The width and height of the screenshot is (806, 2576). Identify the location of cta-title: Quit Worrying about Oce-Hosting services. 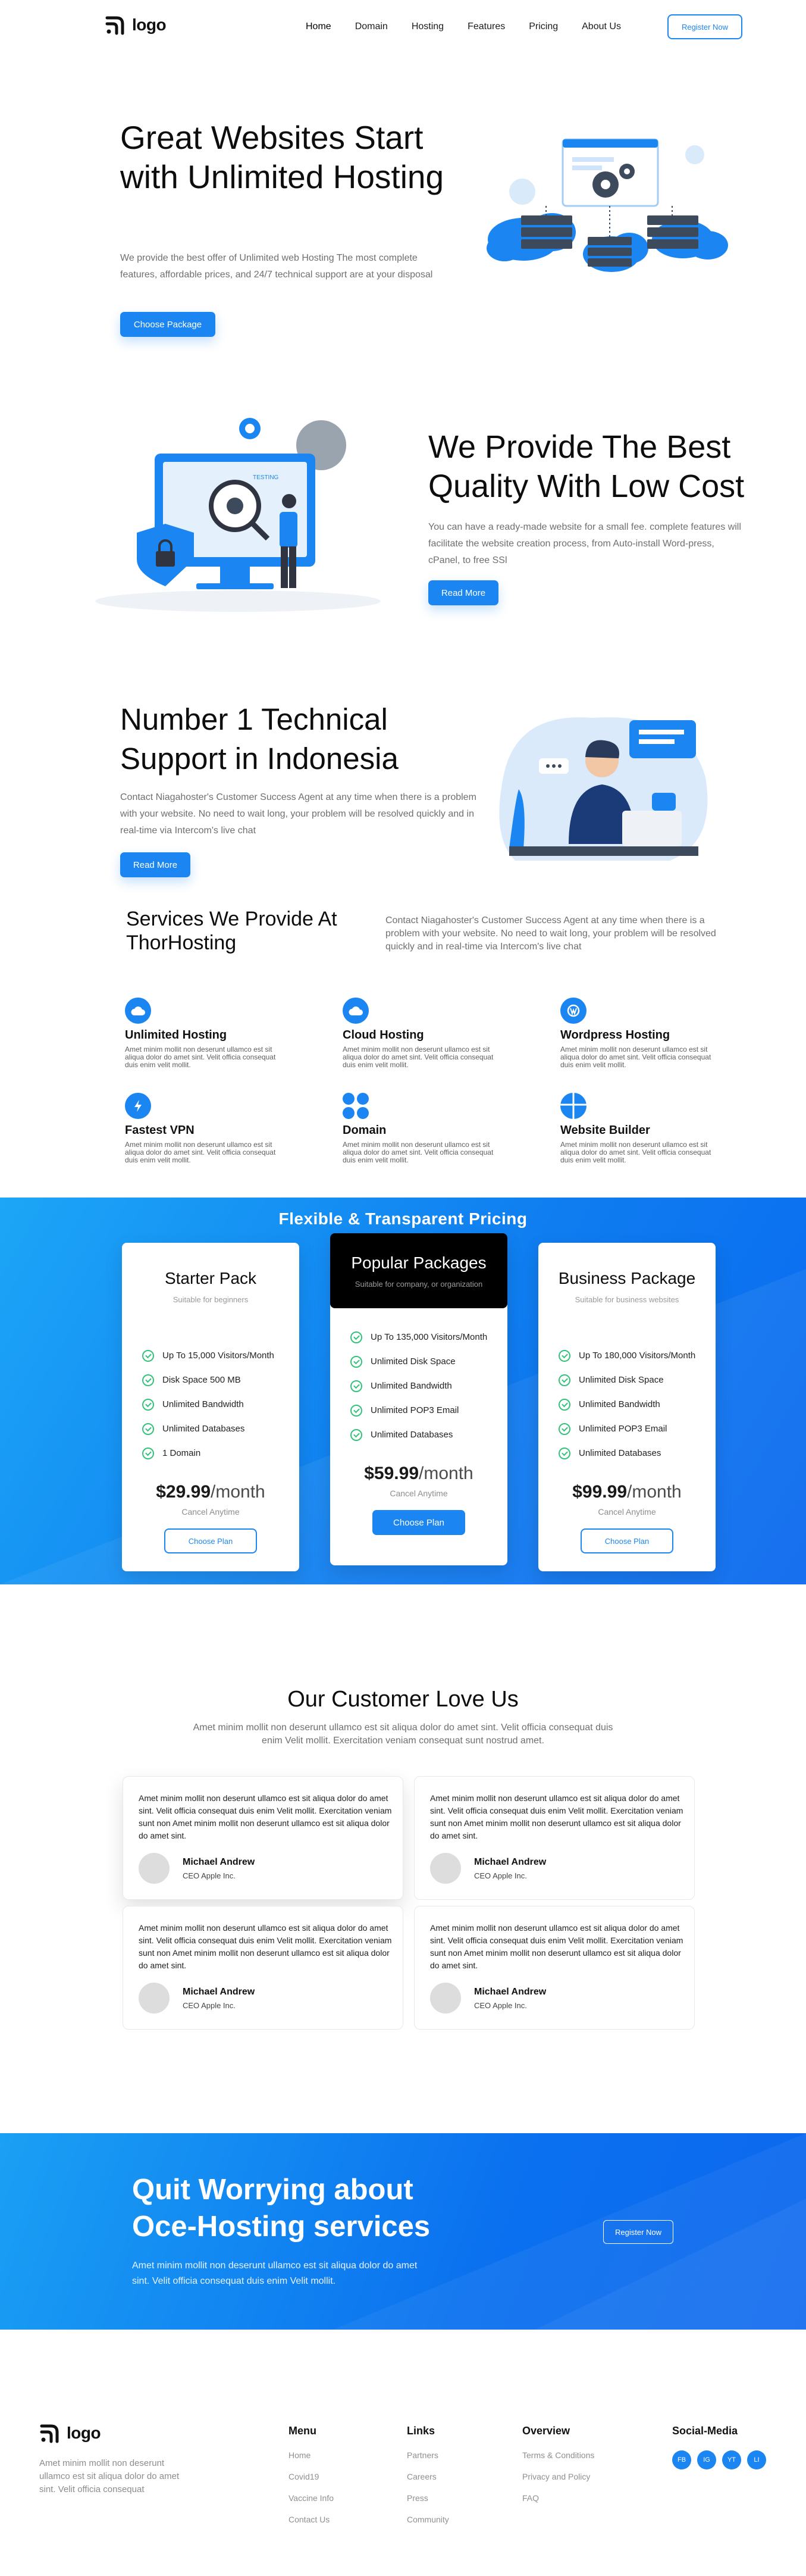
(281, 2208).